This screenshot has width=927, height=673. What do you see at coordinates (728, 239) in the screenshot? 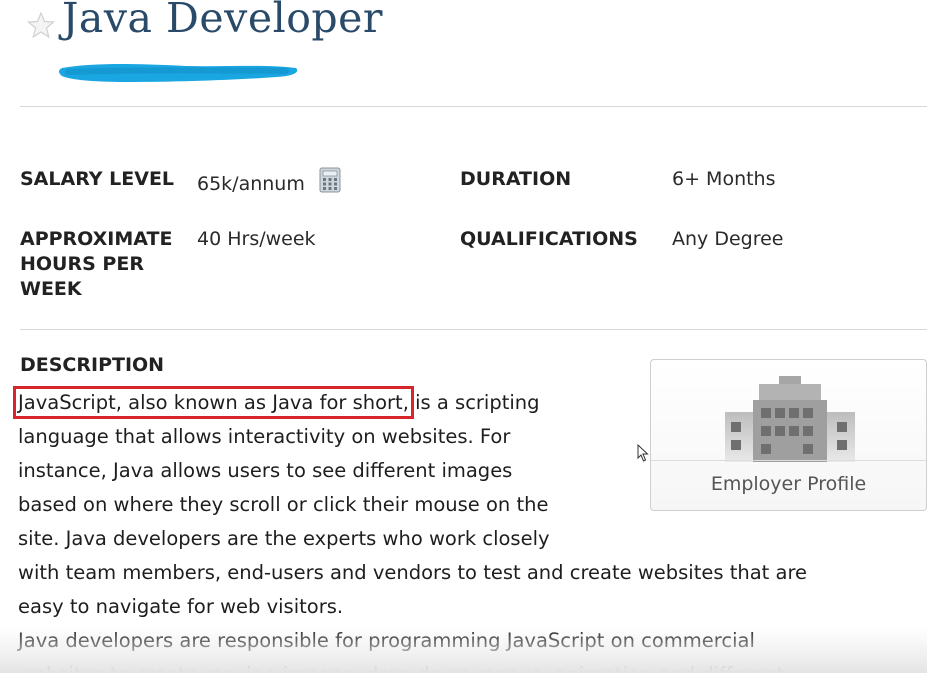
I see `qualifications-value: Any Degree` at bounding box center [728, 239].